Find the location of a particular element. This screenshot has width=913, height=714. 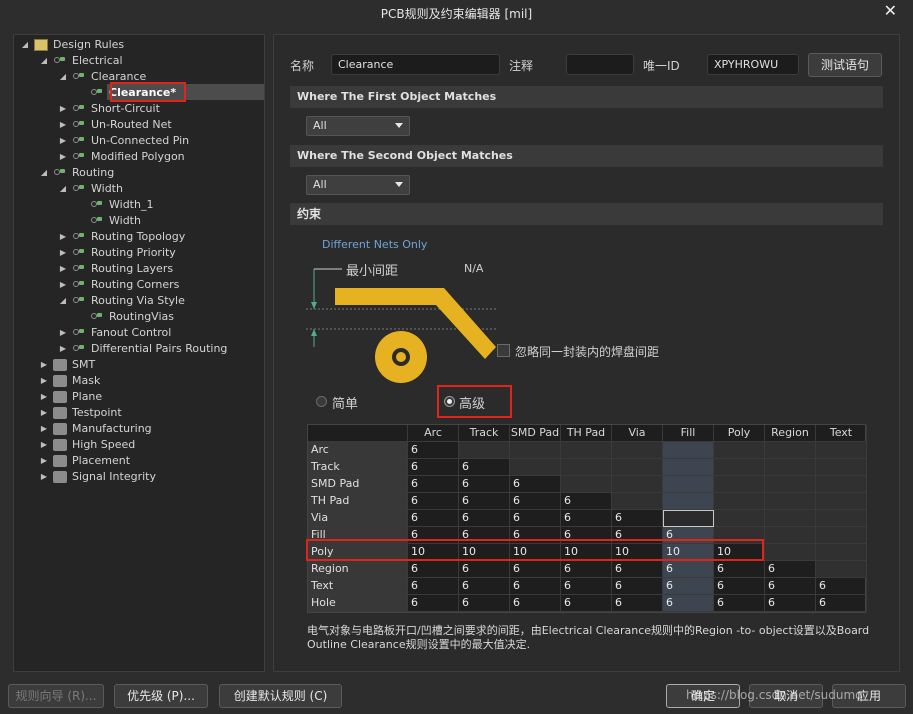

tree-item: ▶ Fanout Control is located at coordinates (159, 333).